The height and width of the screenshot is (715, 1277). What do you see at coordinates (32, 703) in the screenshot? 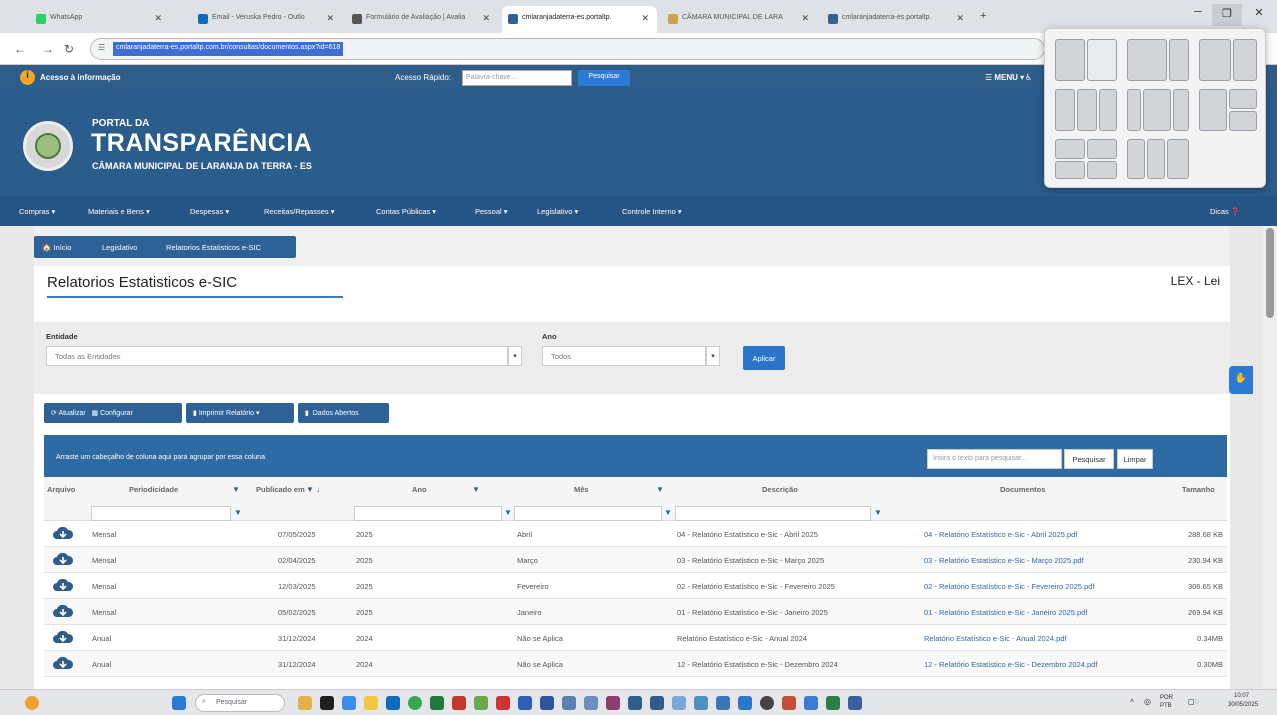
I see `widgets-icon` at bounding box center [32, 703].